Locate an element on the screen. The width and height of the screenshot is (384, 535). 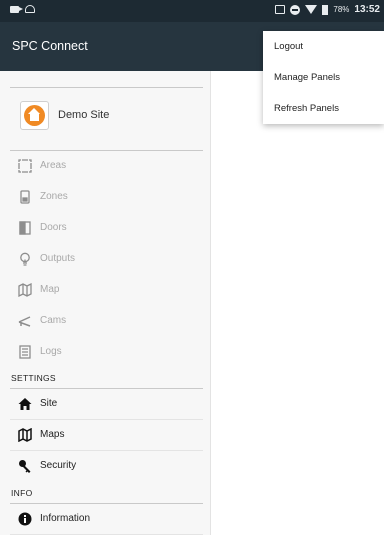
menu-item-manage-panels: Manage Panels is located at coordinates (323, 77).